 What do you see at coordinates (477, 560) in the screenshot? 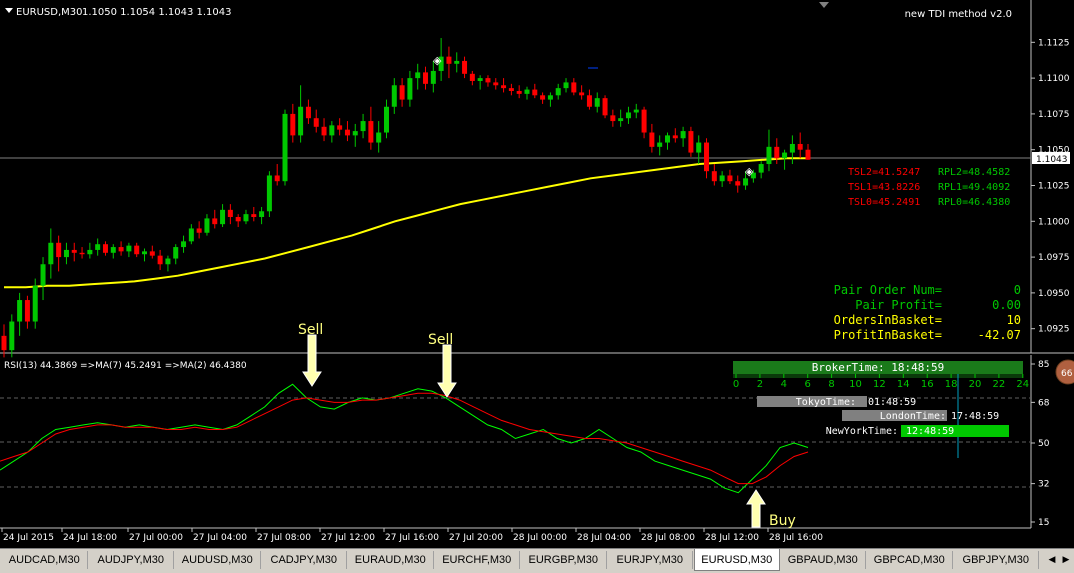
I see `tab-eurchf-m30: EURCHF,M30` at bounding box center [477, 560].